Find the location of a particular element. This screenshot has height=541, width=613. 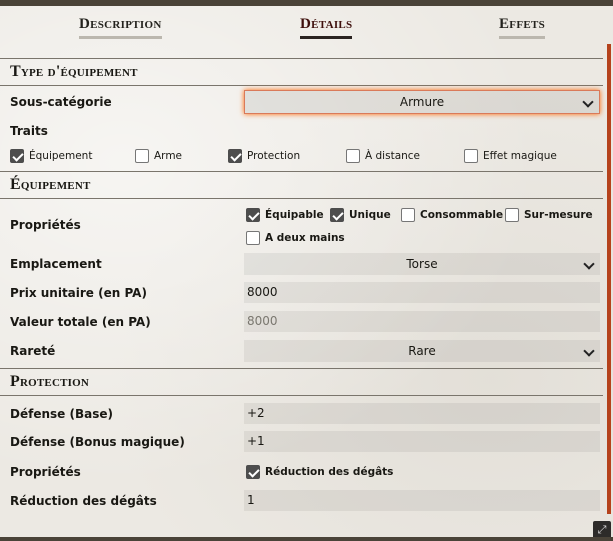

property-a-deux-mains-checkbox: A deux mains is located at coordinates (295, 238).